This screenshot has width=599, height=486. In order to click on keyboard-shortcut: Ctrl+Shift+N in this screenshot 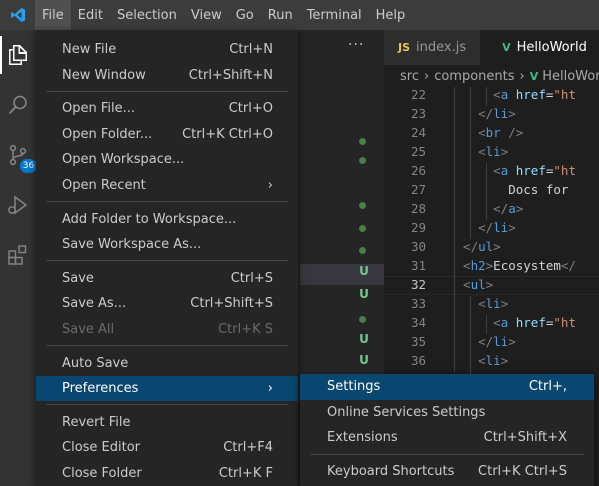, I will do `click(230, 75)`.